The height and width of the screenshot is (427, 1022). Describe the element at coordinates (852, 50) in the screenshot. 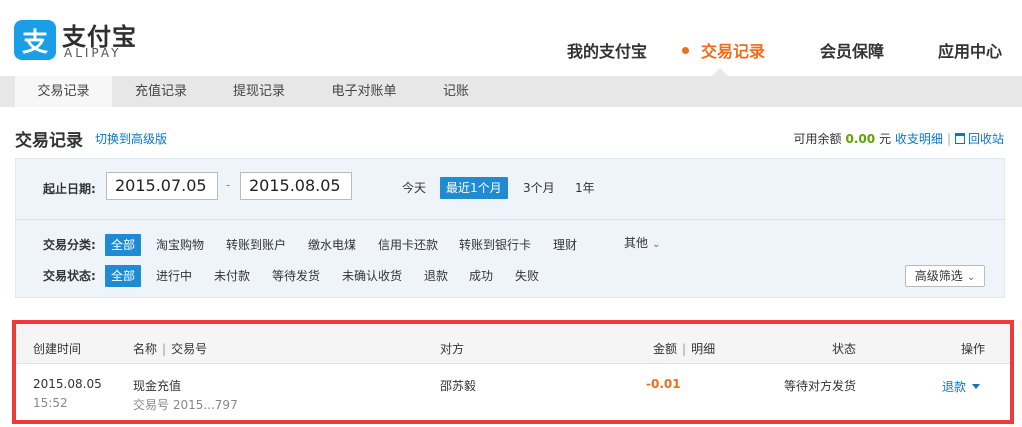

I see `topnav-member-protection: 会员保障` at that location.